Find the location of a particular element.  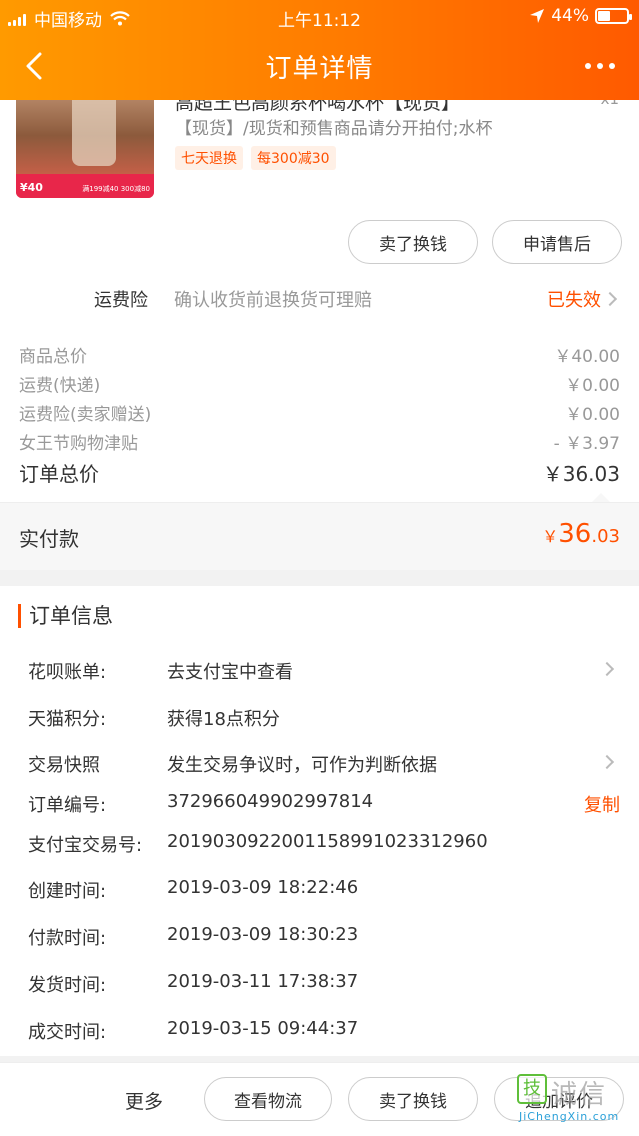

page-title: 订单详情 is located at coordinates (319, 69).